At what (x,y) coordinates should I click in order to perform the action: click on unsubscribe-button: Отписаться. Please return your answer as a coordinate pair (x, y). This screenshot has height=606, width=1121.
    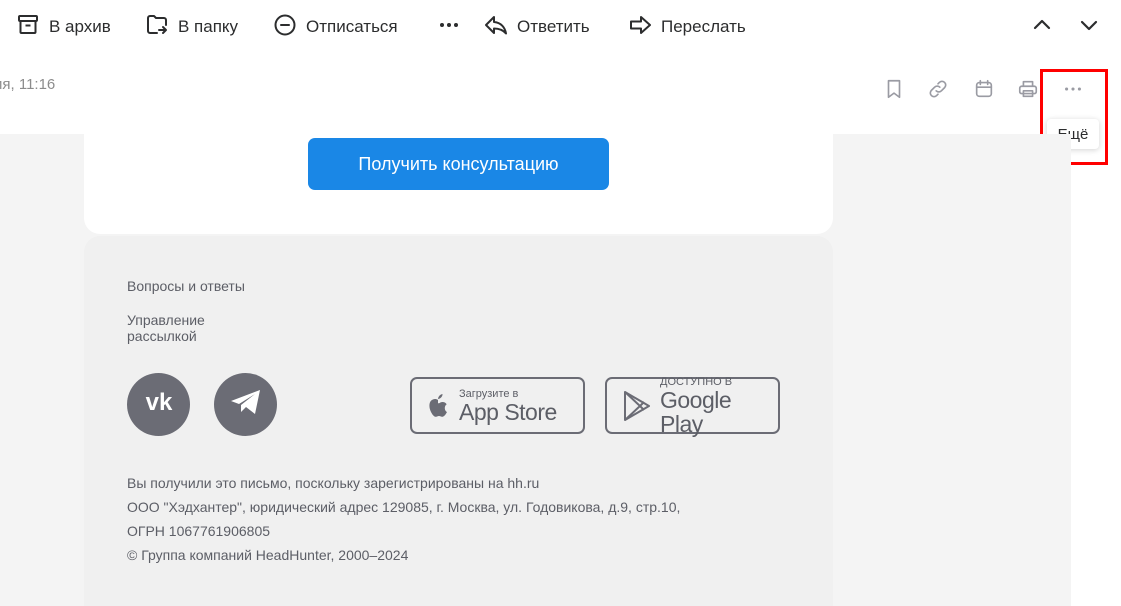
    Looking at the image, I should click on (335, 27).